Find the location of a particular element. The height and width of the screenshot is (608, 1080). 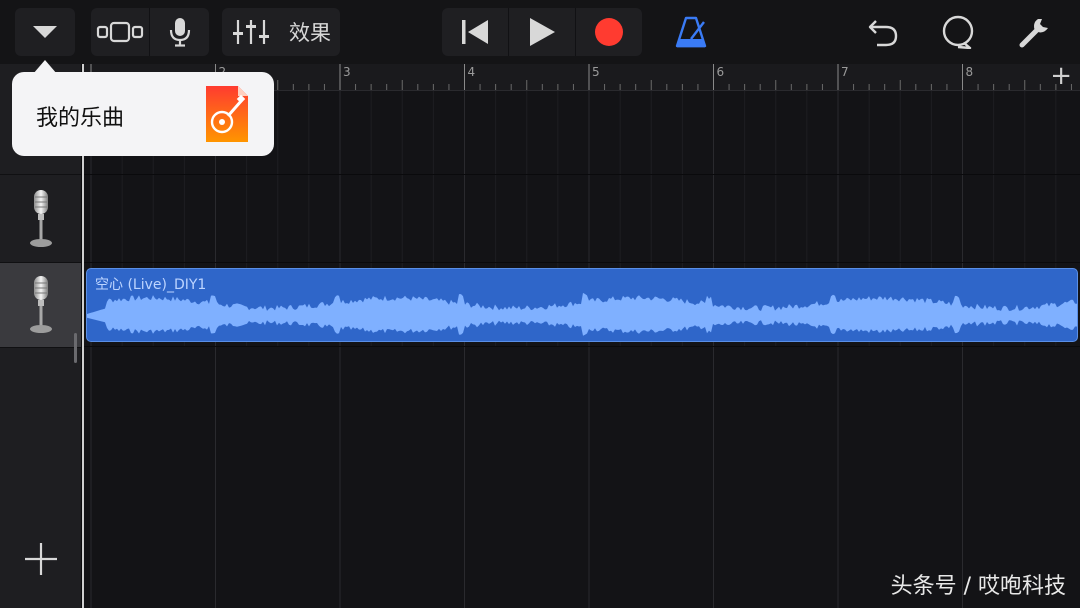

waveform-shape is located at coordinates (582, 314).